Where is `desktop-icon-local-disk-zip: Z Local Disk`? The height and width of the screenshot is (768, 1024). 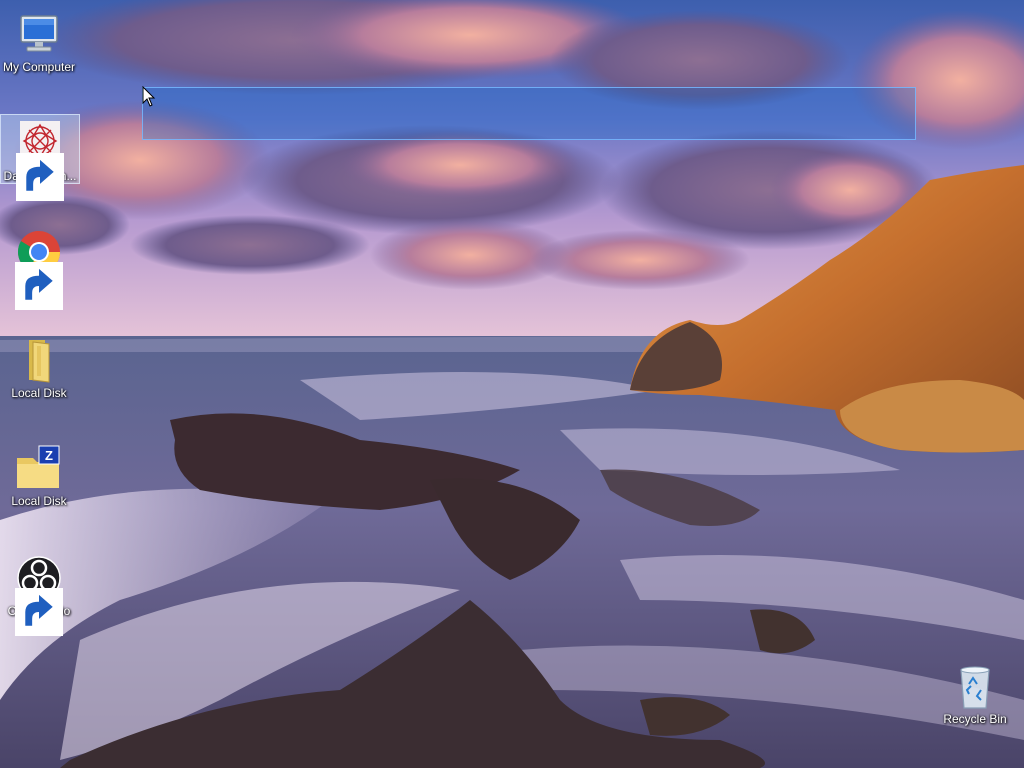 desktop-icon-local-disk-zip: Z Local Disk is located at coordinates (39, 475).